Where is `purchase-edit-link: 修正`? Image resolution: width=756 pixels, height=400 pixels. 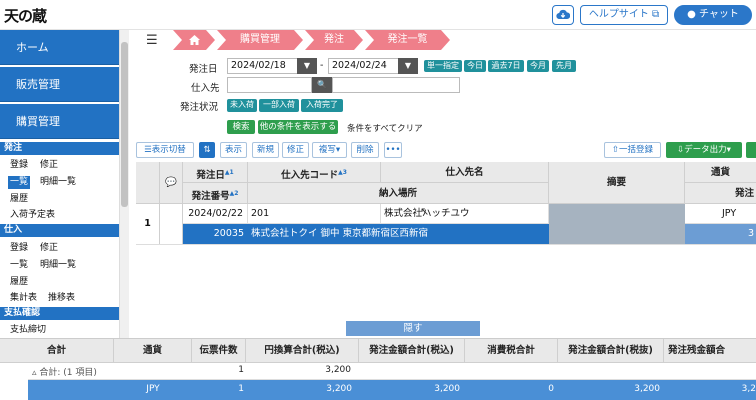
purchase-edit-link: 修正 is located at coordinates (49, 248).